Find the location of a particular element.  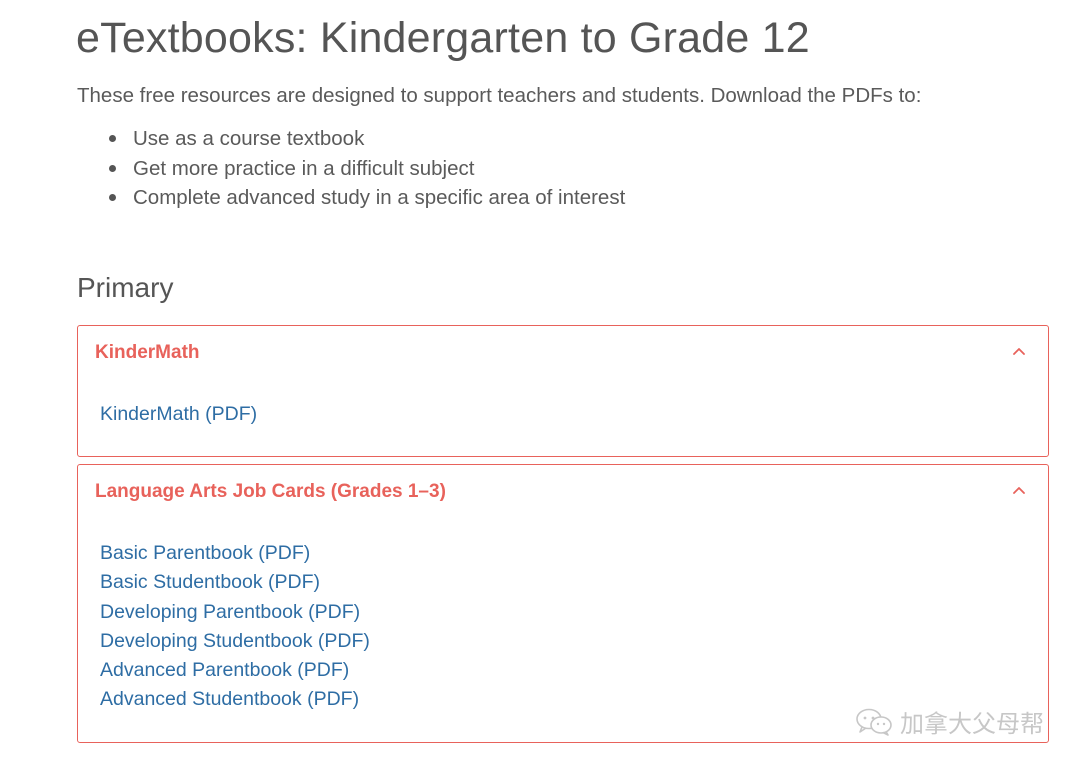

list-item: KinderMath (PDF) is located at coordinates (178, 414).